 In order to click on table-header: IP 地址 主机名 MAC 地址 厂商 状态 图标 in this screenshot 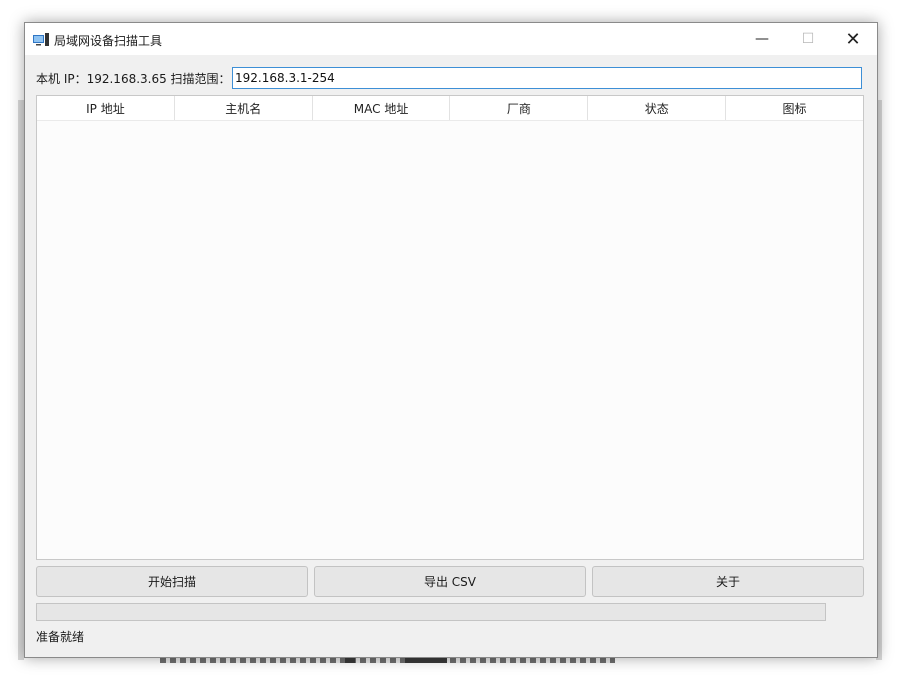, I will do `click(450, 108)`.